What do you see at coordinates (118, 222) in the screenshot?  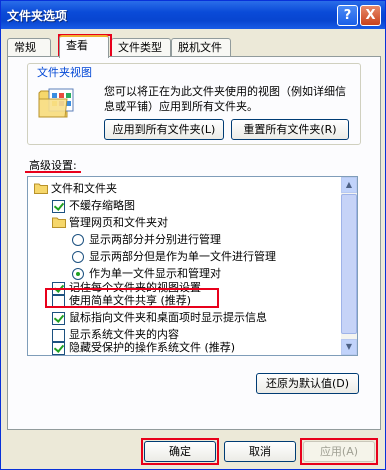 I see `list-item-label: 管理网页和文件夹对` at bounding box center [118, 222].